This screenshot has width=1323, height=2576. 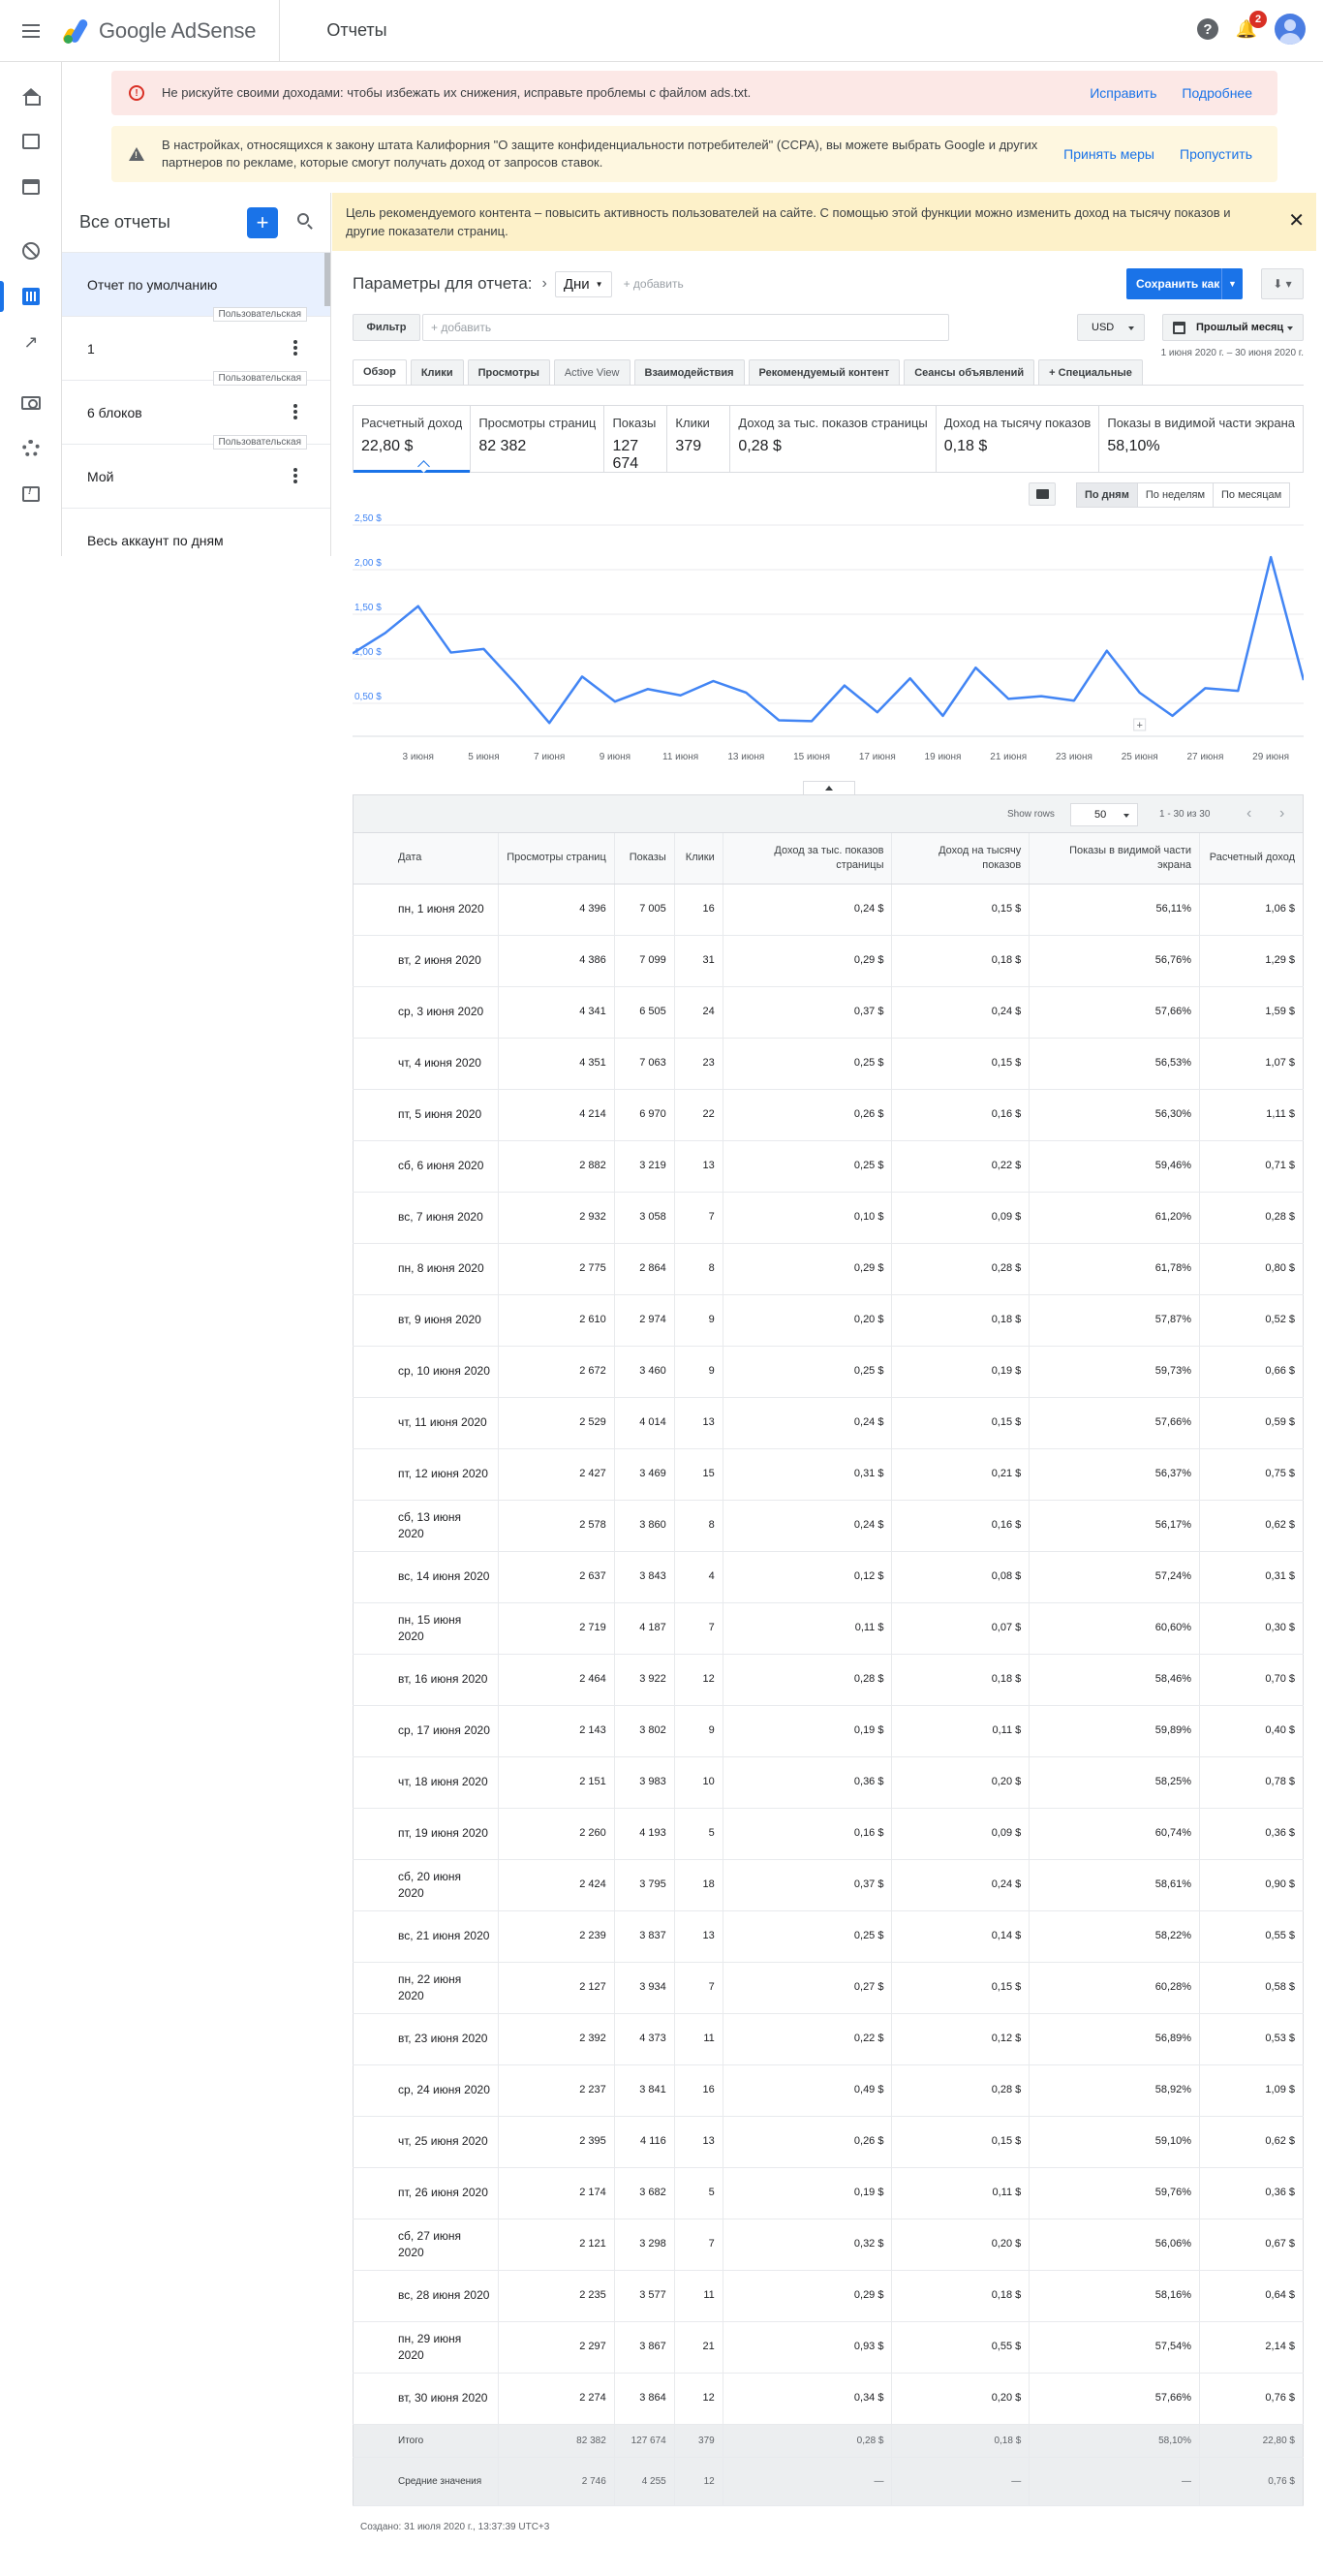 I want to click on table-cell: 1,09 $, so click(x=1251, y=2090).